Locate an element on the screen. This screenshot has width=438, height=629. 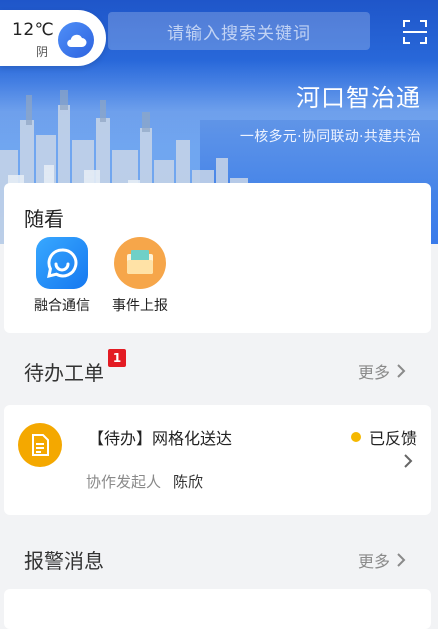
quick-access-title: 随看 is located at coordinates (44, 219).